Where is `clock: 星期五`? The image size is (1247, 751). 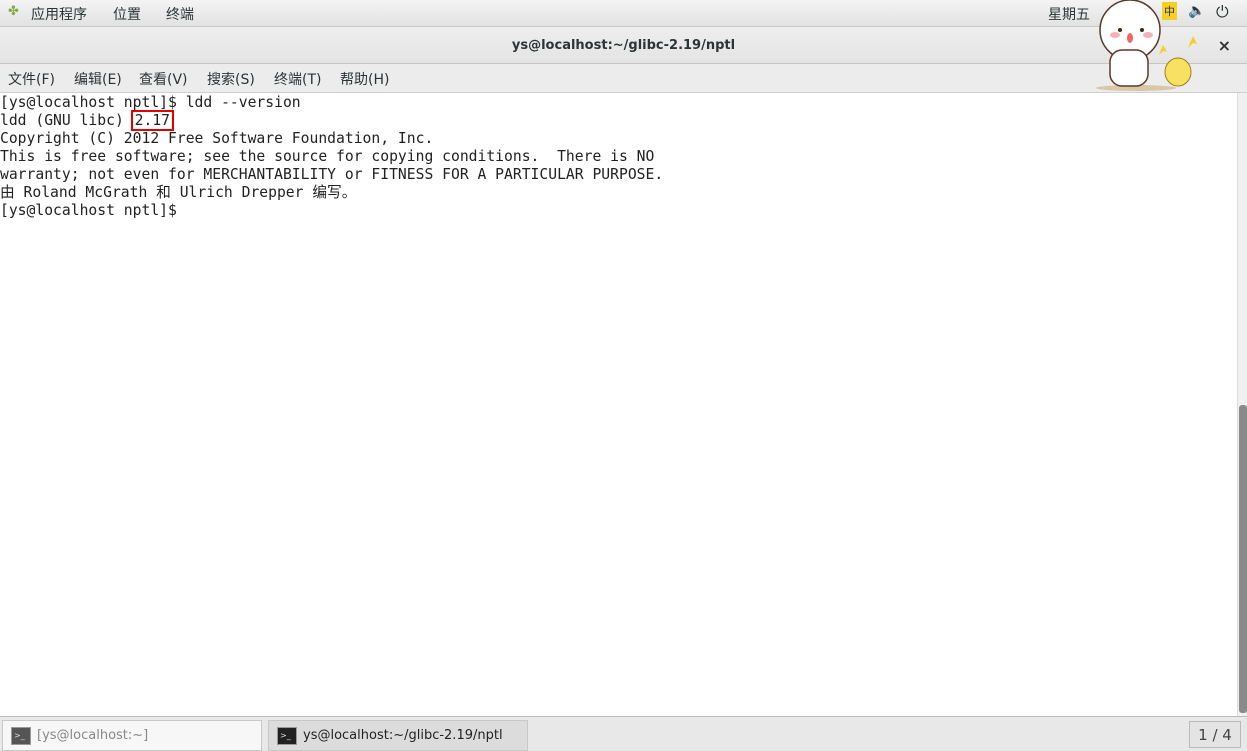 clock: 星期五 is located at coordinates (1069, 14).